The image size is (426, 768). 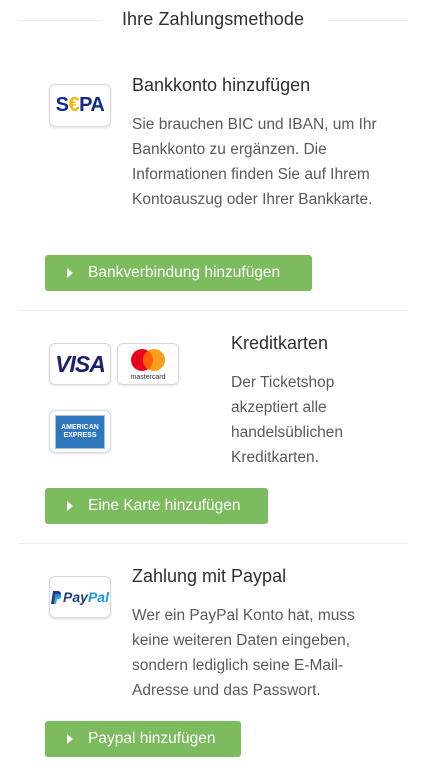 What do you see at coordinates (164, 505) in the screenshot?
I see `add-card-label: Eine Karte hinzufügen` at bounding box center [164, 505].